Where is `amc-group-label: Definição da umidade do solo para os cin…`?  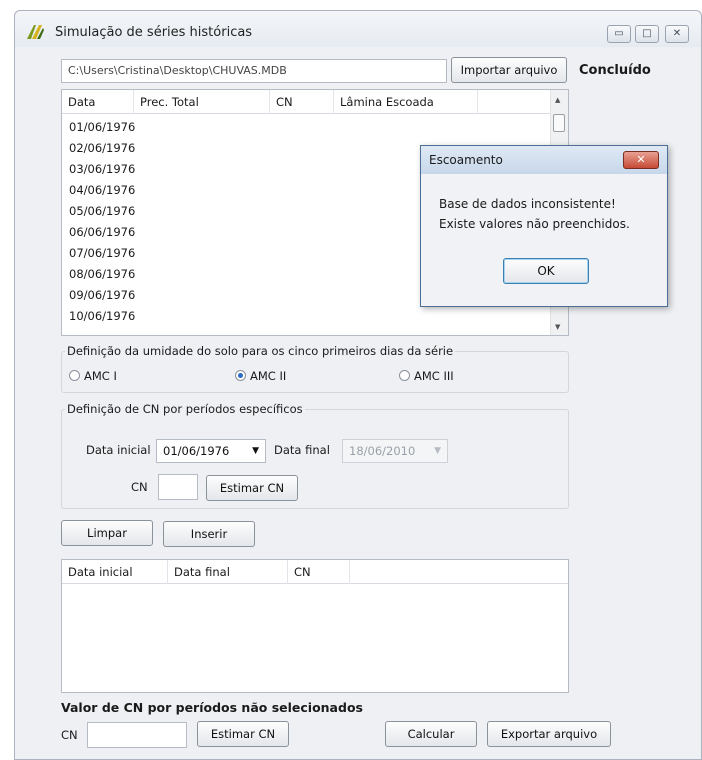 amc-group-label: Definição da umidade do solo para os cin… is located at coordinates (260, 351).